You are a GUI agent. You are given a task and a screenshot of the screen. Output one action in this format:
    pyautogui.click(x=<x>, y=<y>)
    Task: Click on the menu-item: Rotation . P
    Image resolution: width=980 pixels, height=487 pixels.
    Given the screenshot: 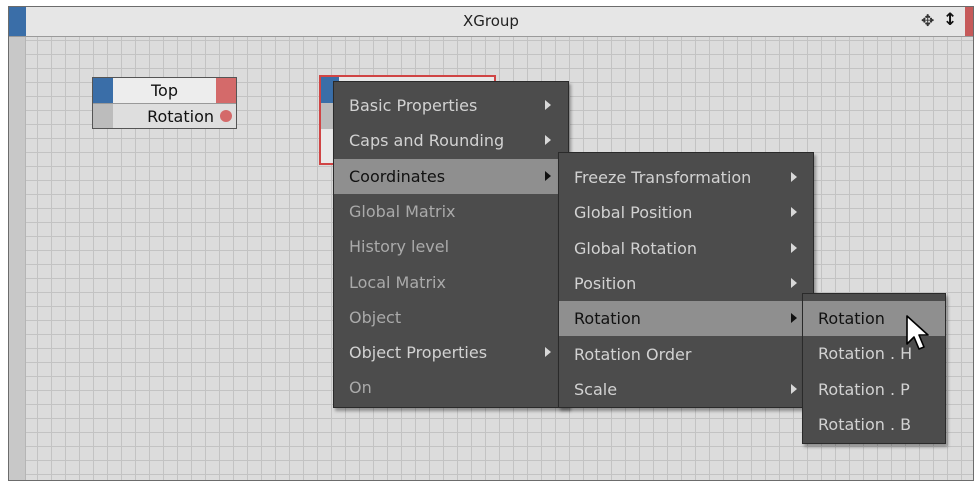 What is the action you would take?
    pyautogui.click(x=874, y=389)
    